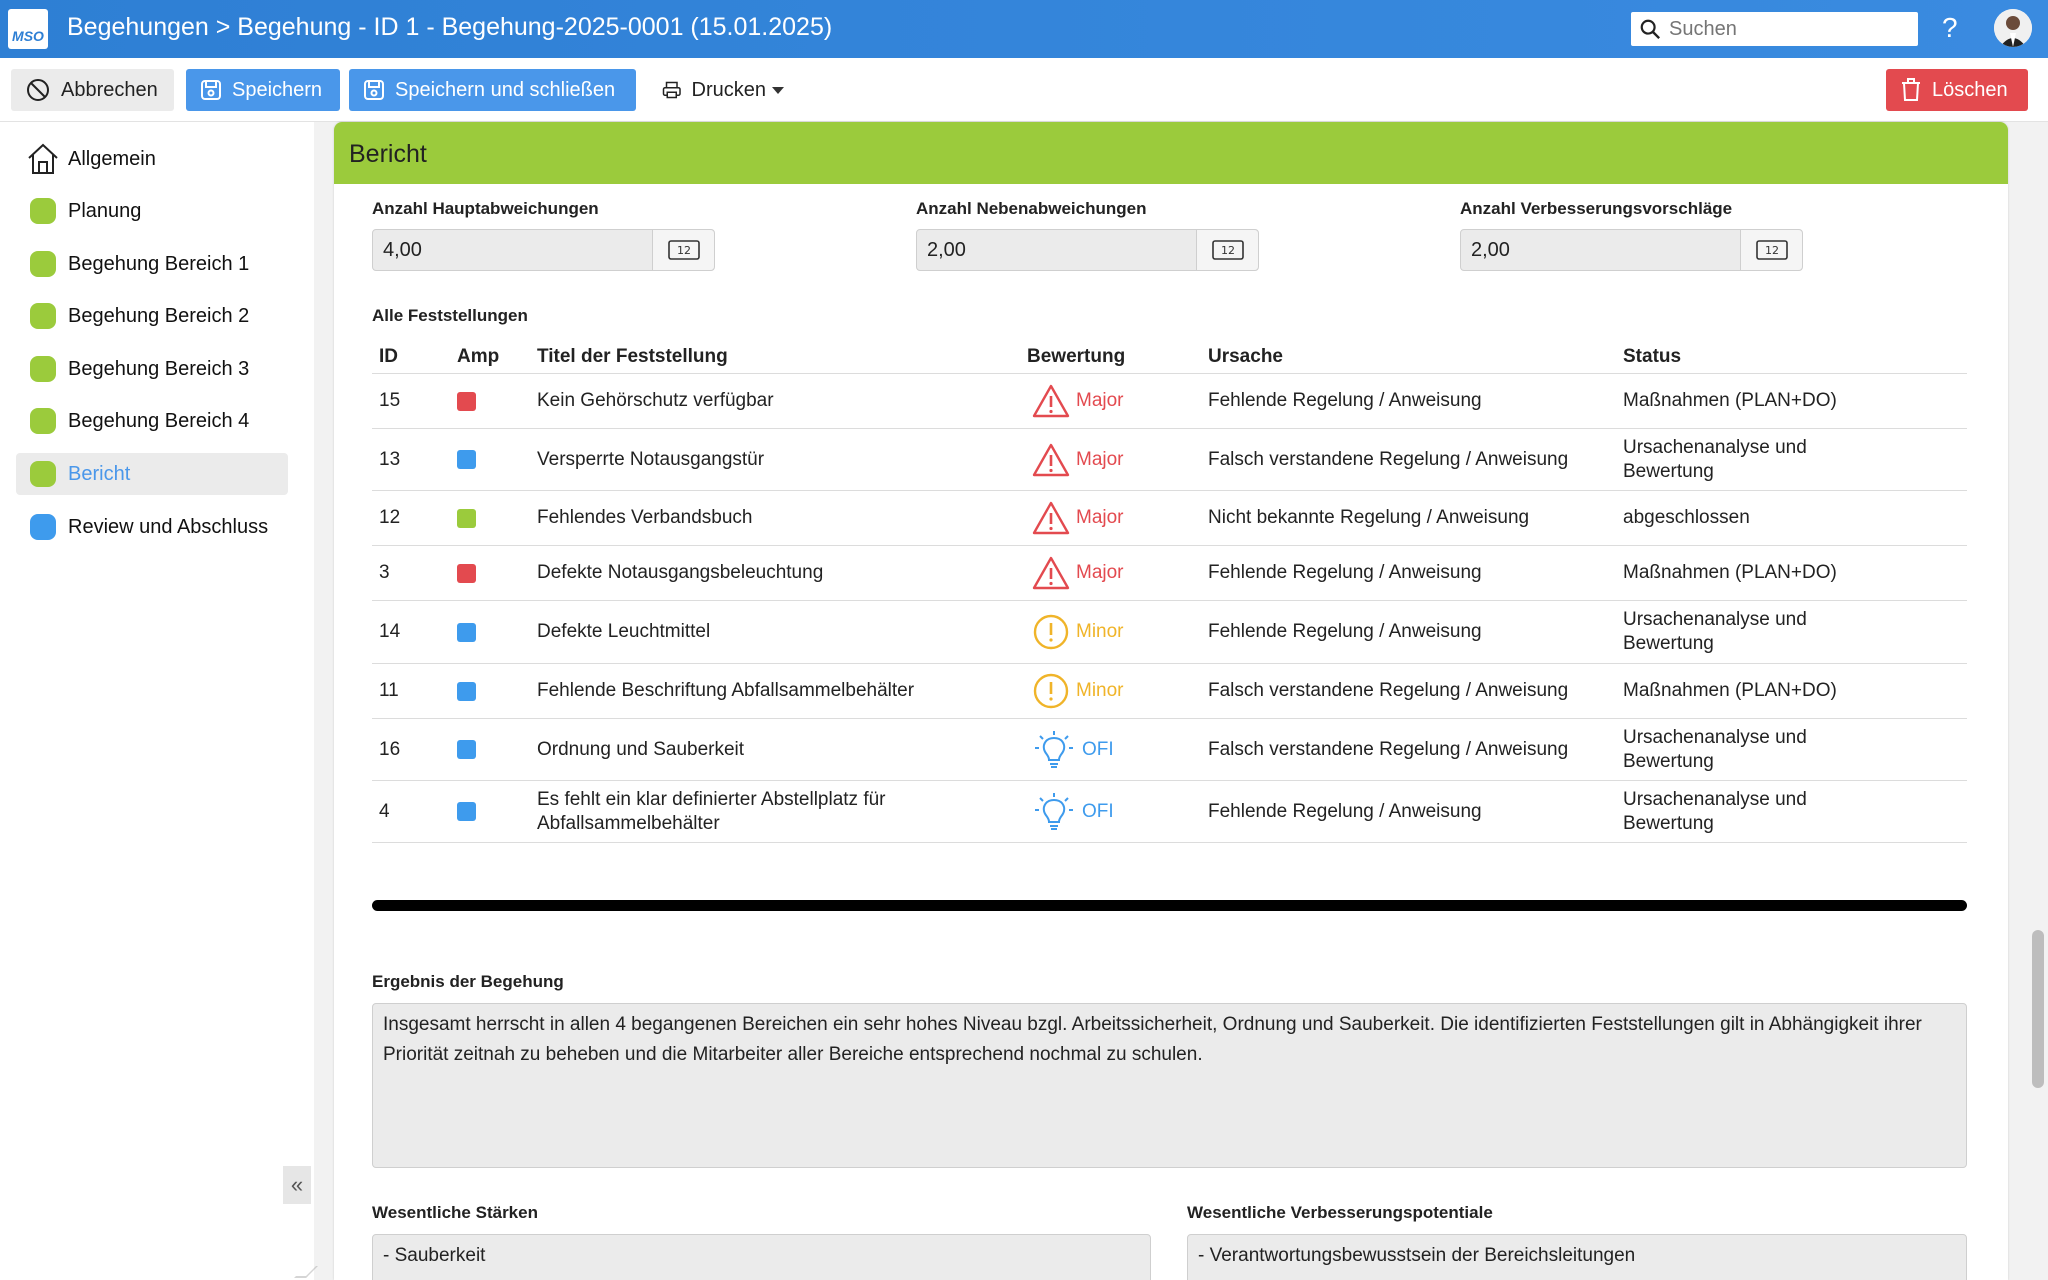 The image size is (2048, 1280). Describe the element at coordinates (168, 526) in the screenshot. I see `sidebar-item-label: Review und Abschluss` at that location.